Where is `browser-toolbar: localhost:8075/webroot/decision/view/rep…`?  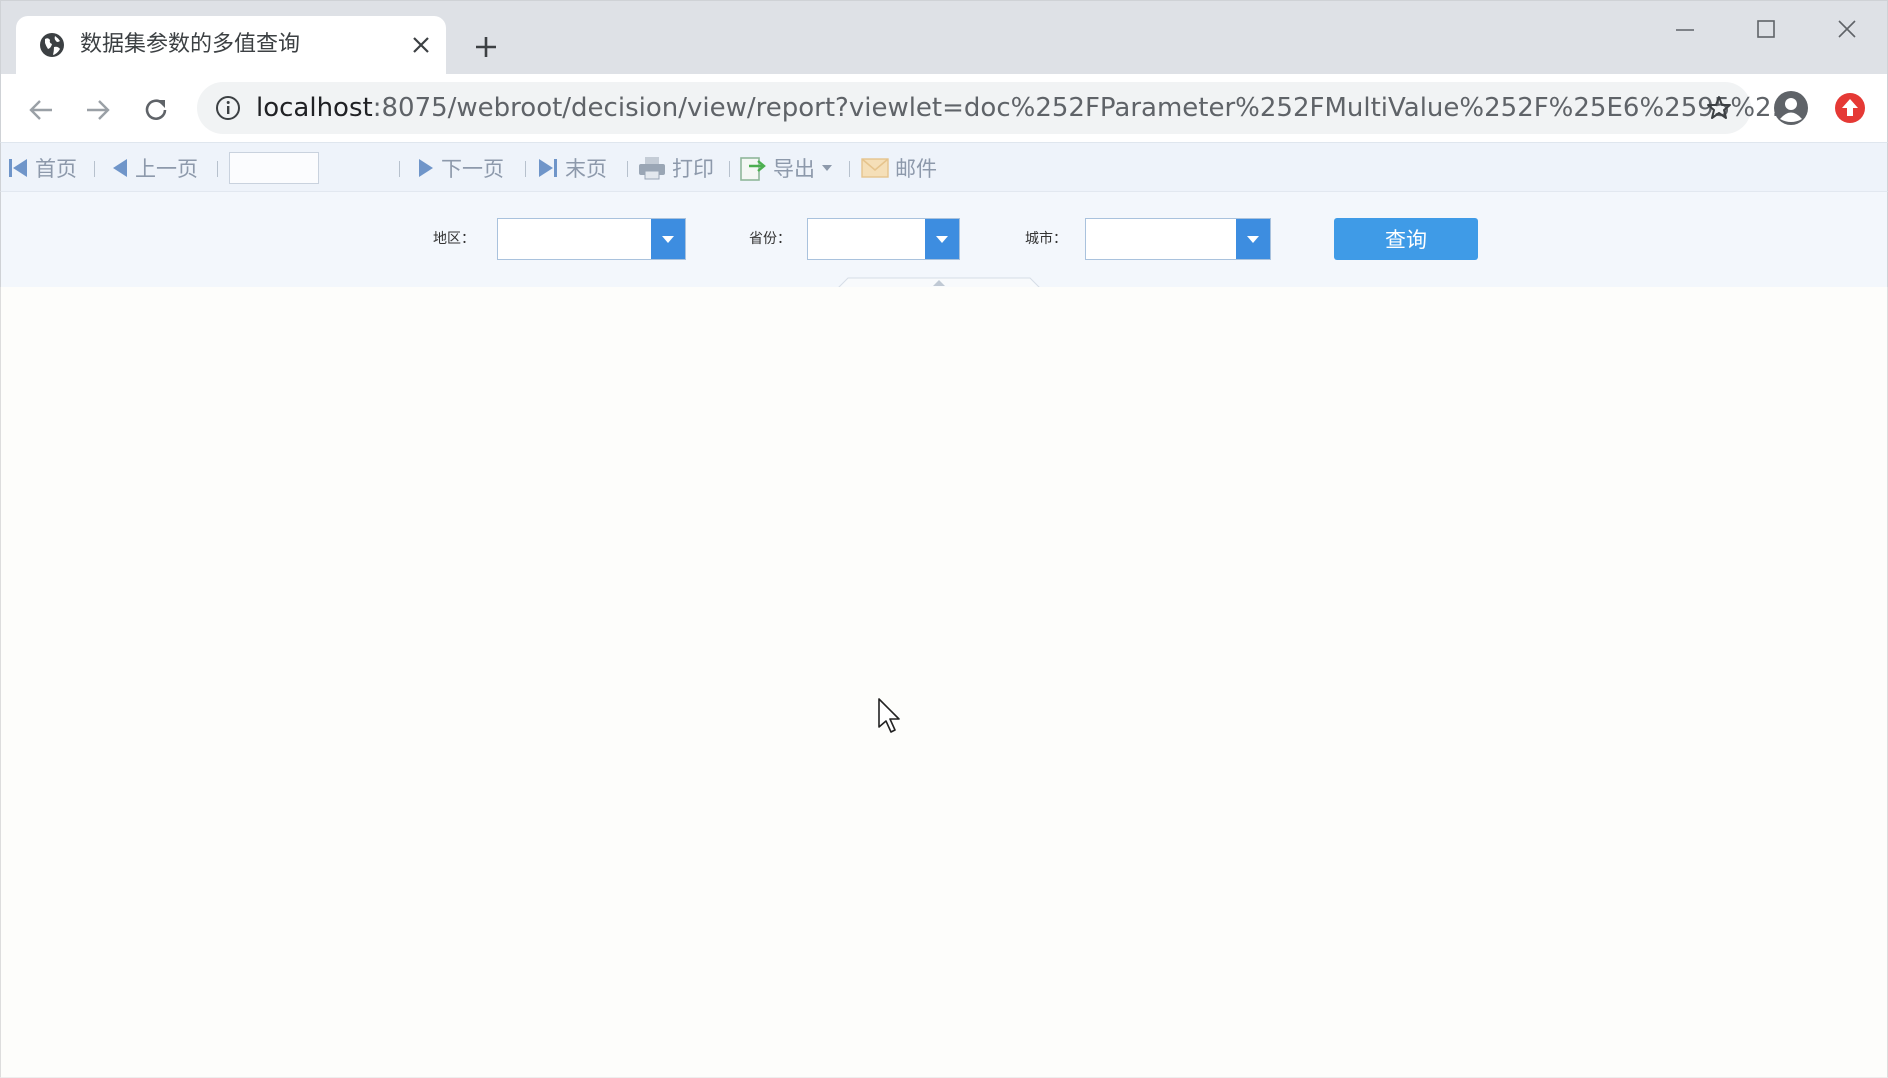 browser-toolbar: localhost:8075/webroot/decision/view/rep… is located at coordinates (944, 108).